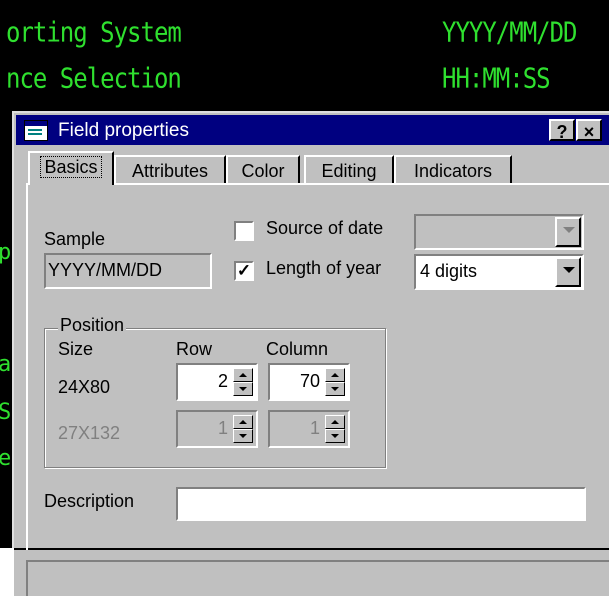 This screenshot has width=609, height=596. I want to click on terminal-line-2-left: nce Selection, so click(94, 78).